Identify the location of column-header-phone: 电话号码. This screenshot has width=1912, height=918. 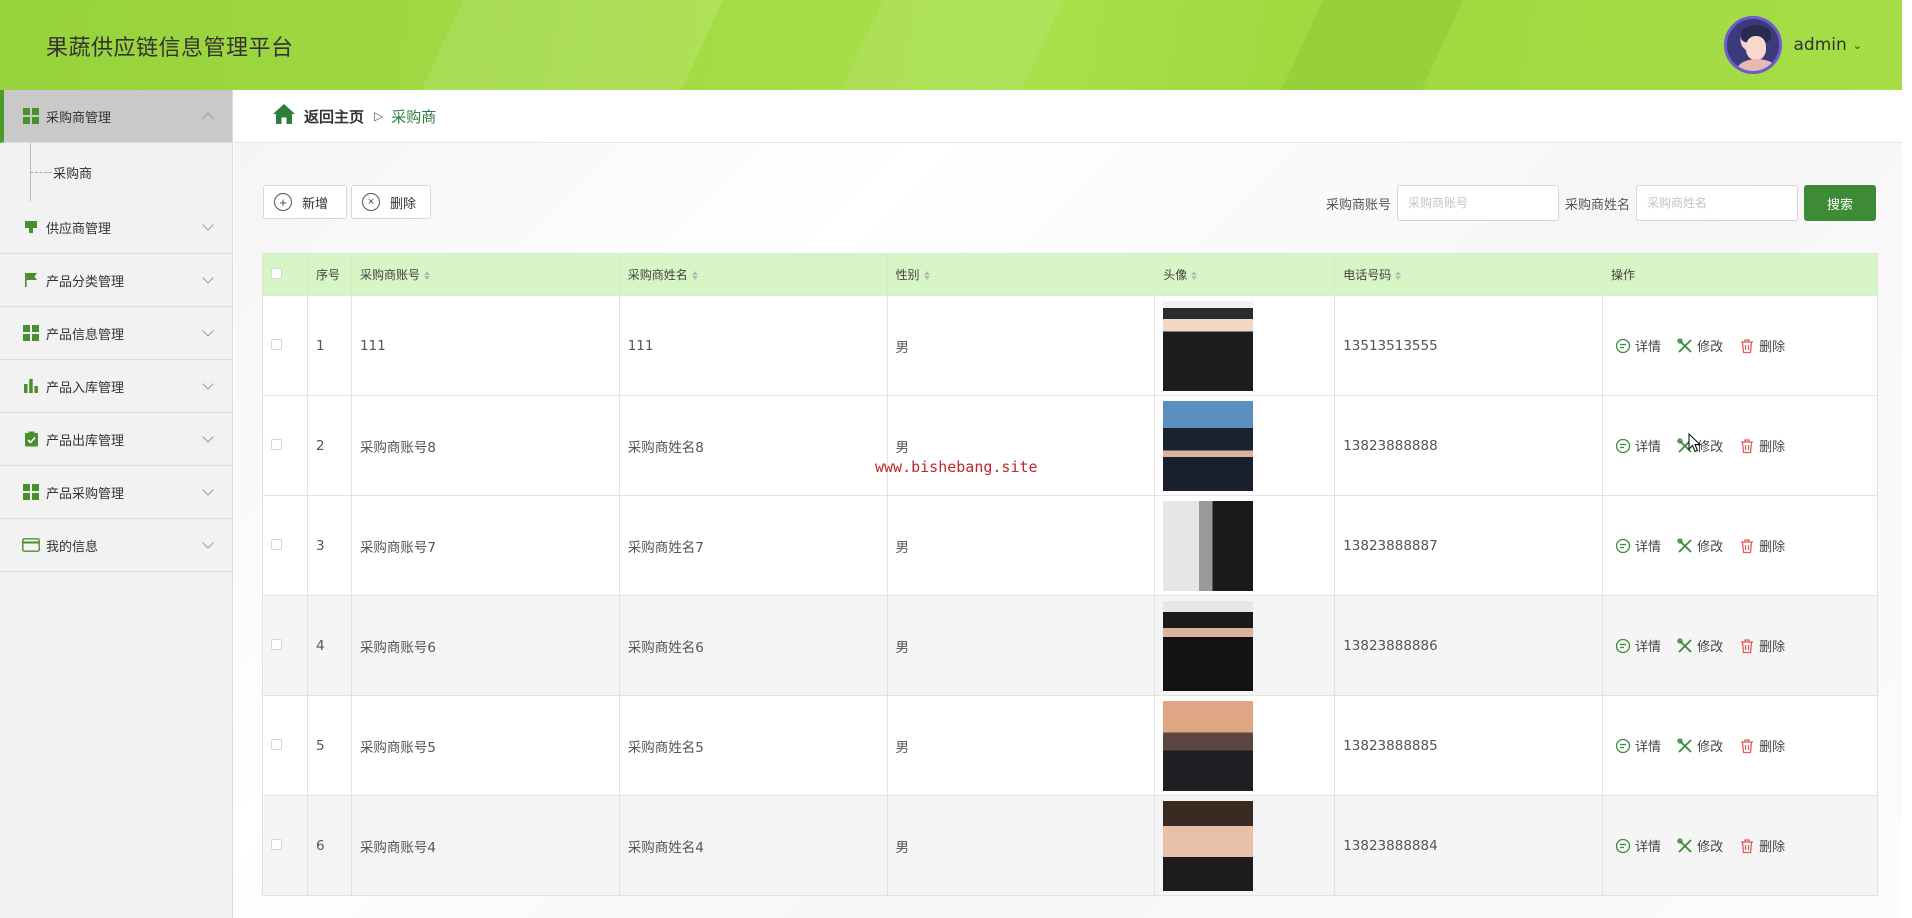
(1469, 274).